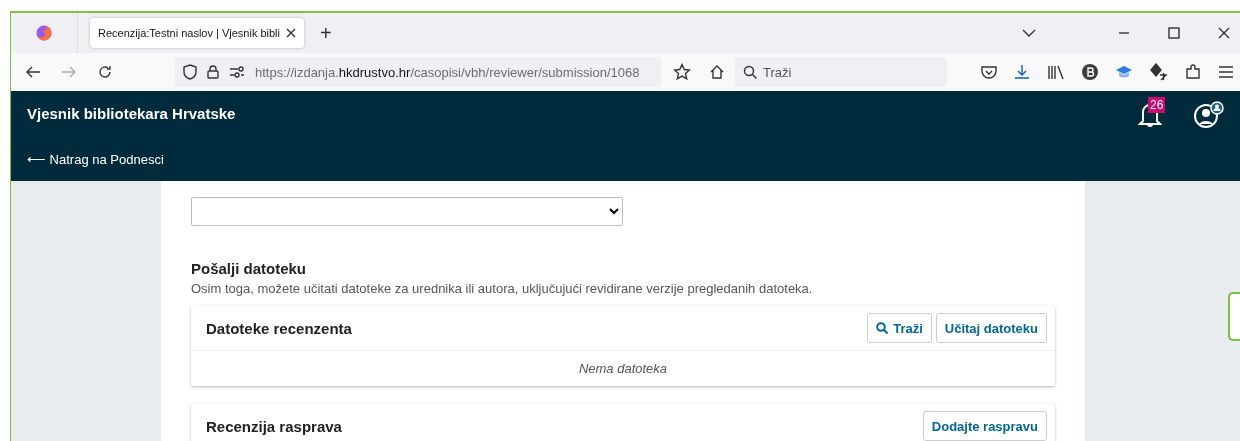 The width and height of the screenshot is (1240, 441). What do you see at coordinates (1022, 72) in the screenshot?
I see `download-icon` at bounding box center [1022, 72].